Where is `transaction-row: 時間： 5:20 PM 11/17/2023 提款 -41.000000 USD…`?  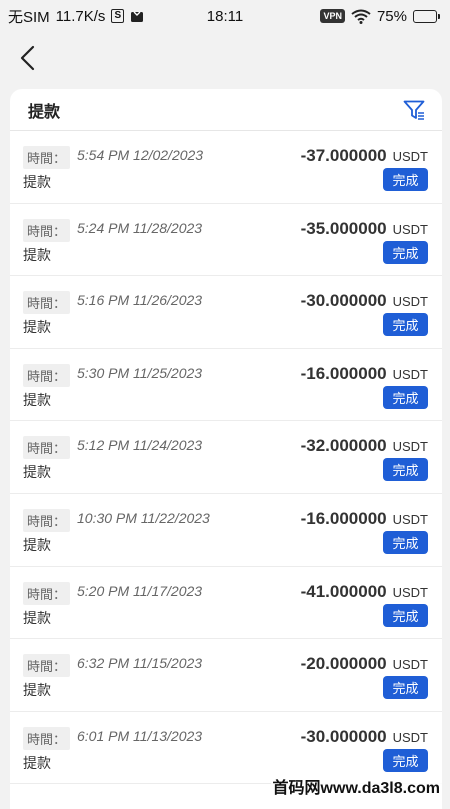 transaction-row: 時間： 5:20 PM 11/17/2023 提款 -41.000000 USD… is located at coordinates (226, 603).